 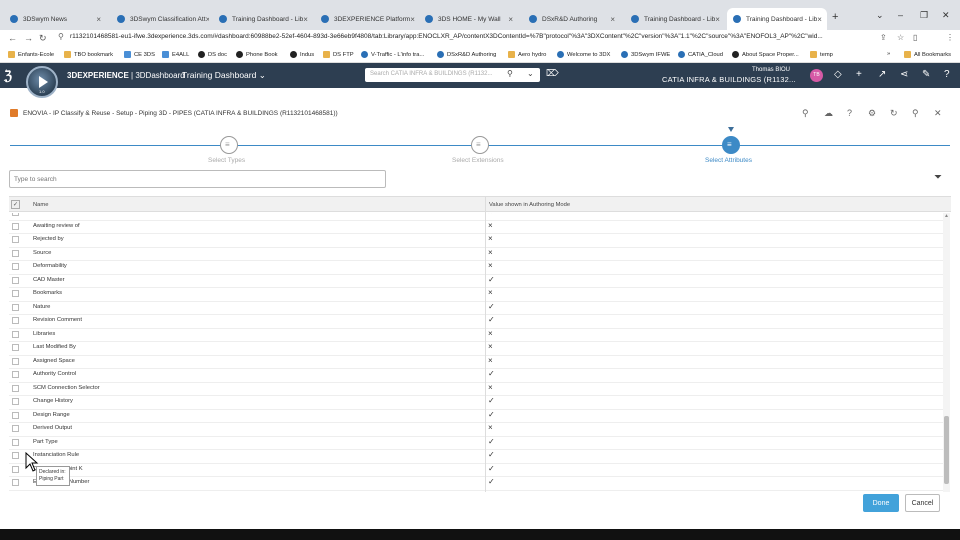 I want to click on browser-tab: 3DEXPERIENCE Platform ×, so click(x=365, y=19).